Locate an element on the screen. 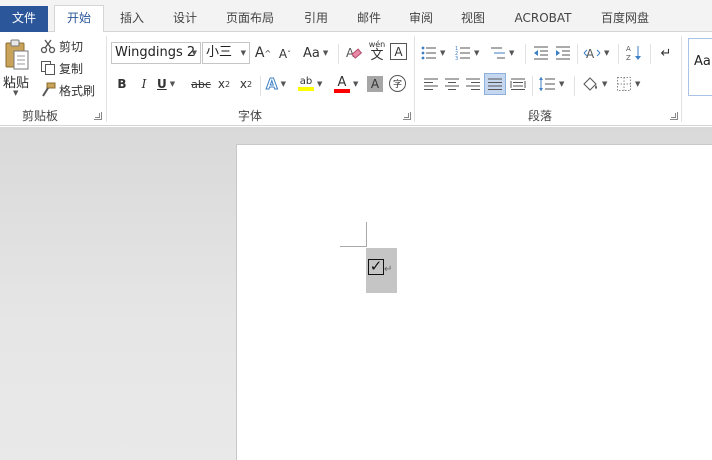 This screenshot has height=460, width=712. sort-button: A Z is located at coordinates (634, 53).